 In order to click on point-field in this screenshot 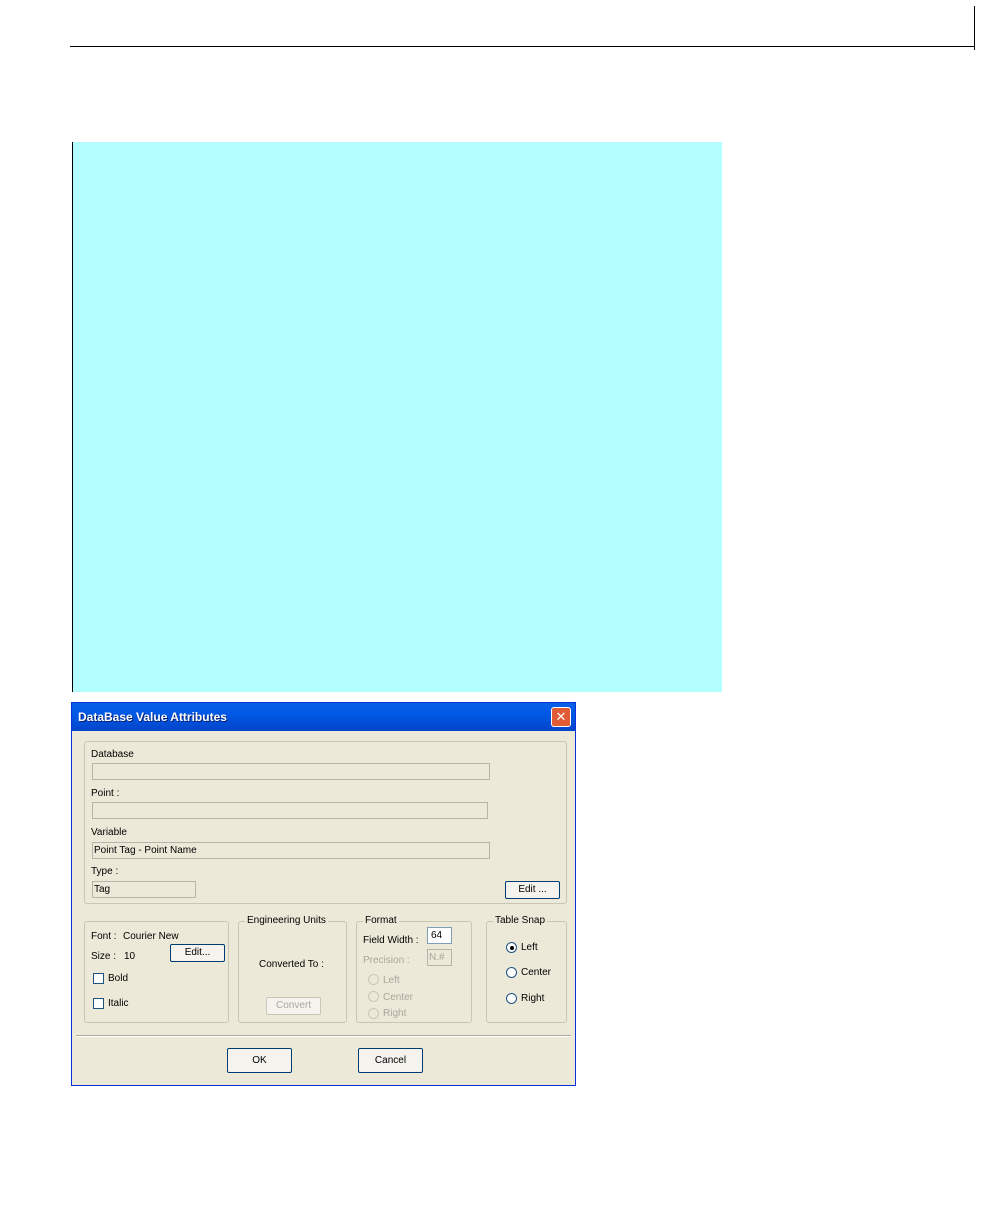, I will do `click(290, 810)`.